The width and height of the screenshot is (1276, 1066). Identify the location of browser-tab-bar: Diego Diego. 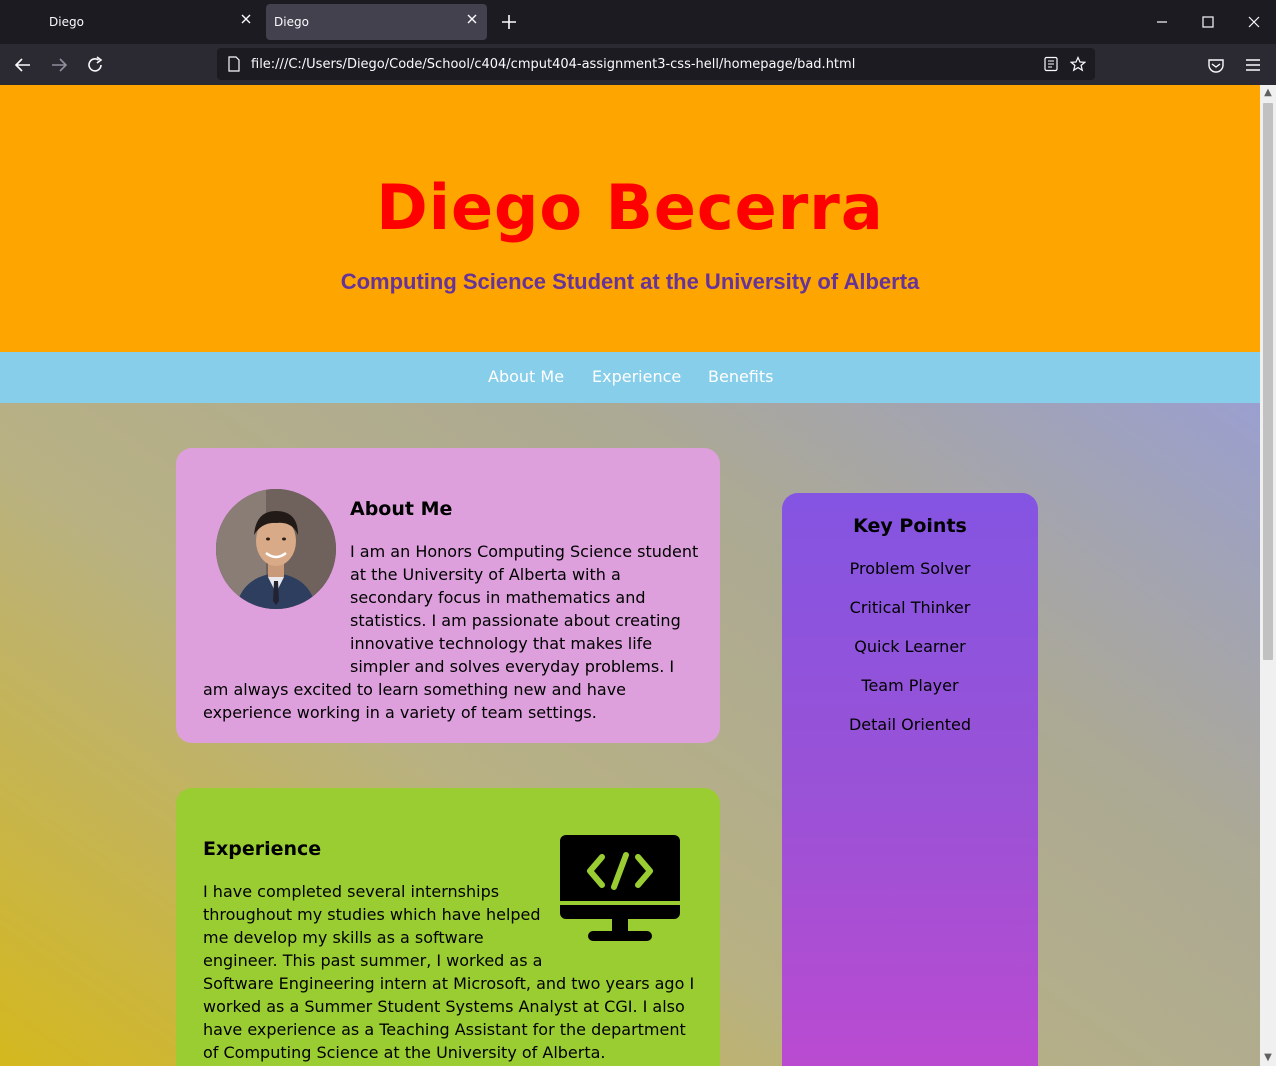
(638, 22).